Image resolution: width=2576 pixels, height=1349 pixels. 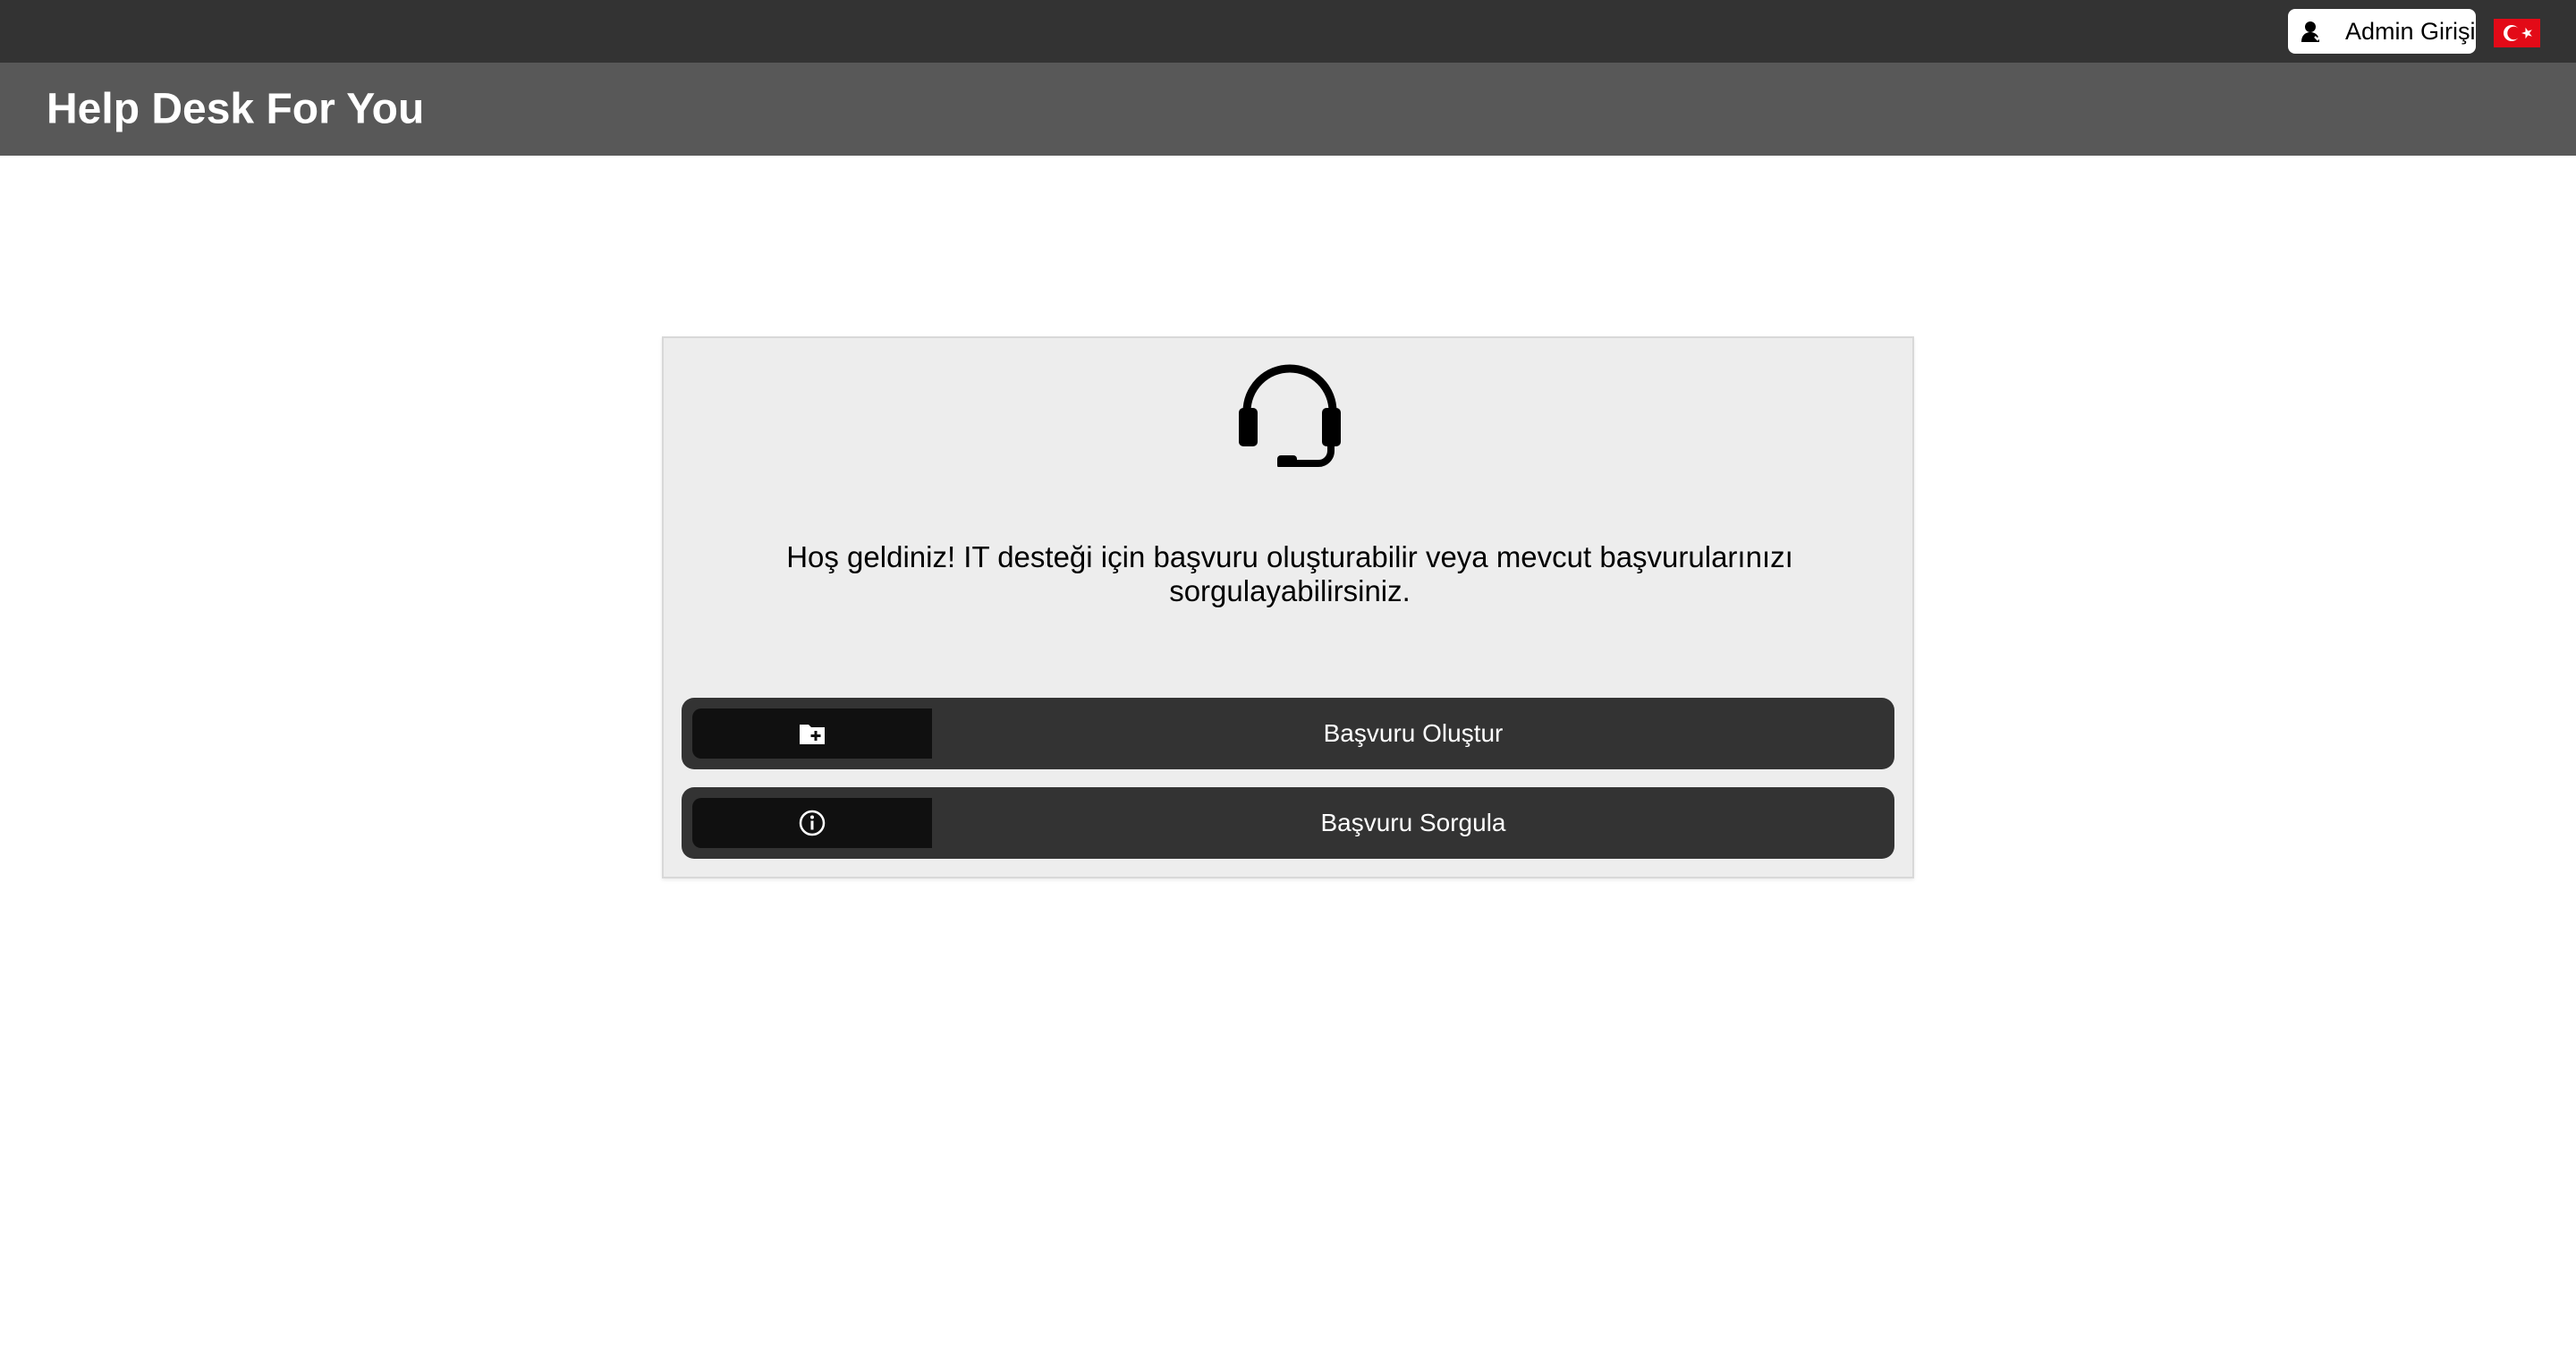 What do you see at coordinates (2517, 33) in the screenshot?
I see `turkey-flag-icon` at bounding box center [2517, 33].